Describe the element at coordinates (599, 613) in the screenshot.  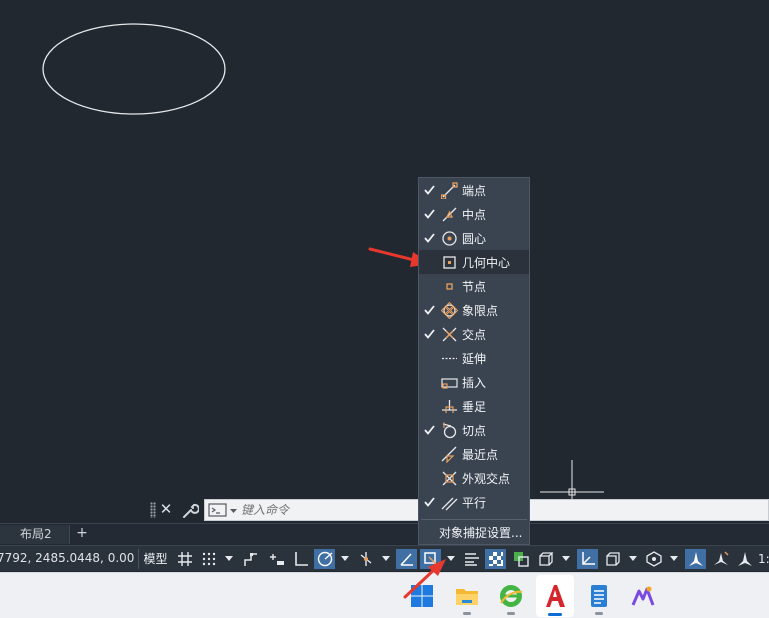
I see `notepad-running-indicator` at that location.